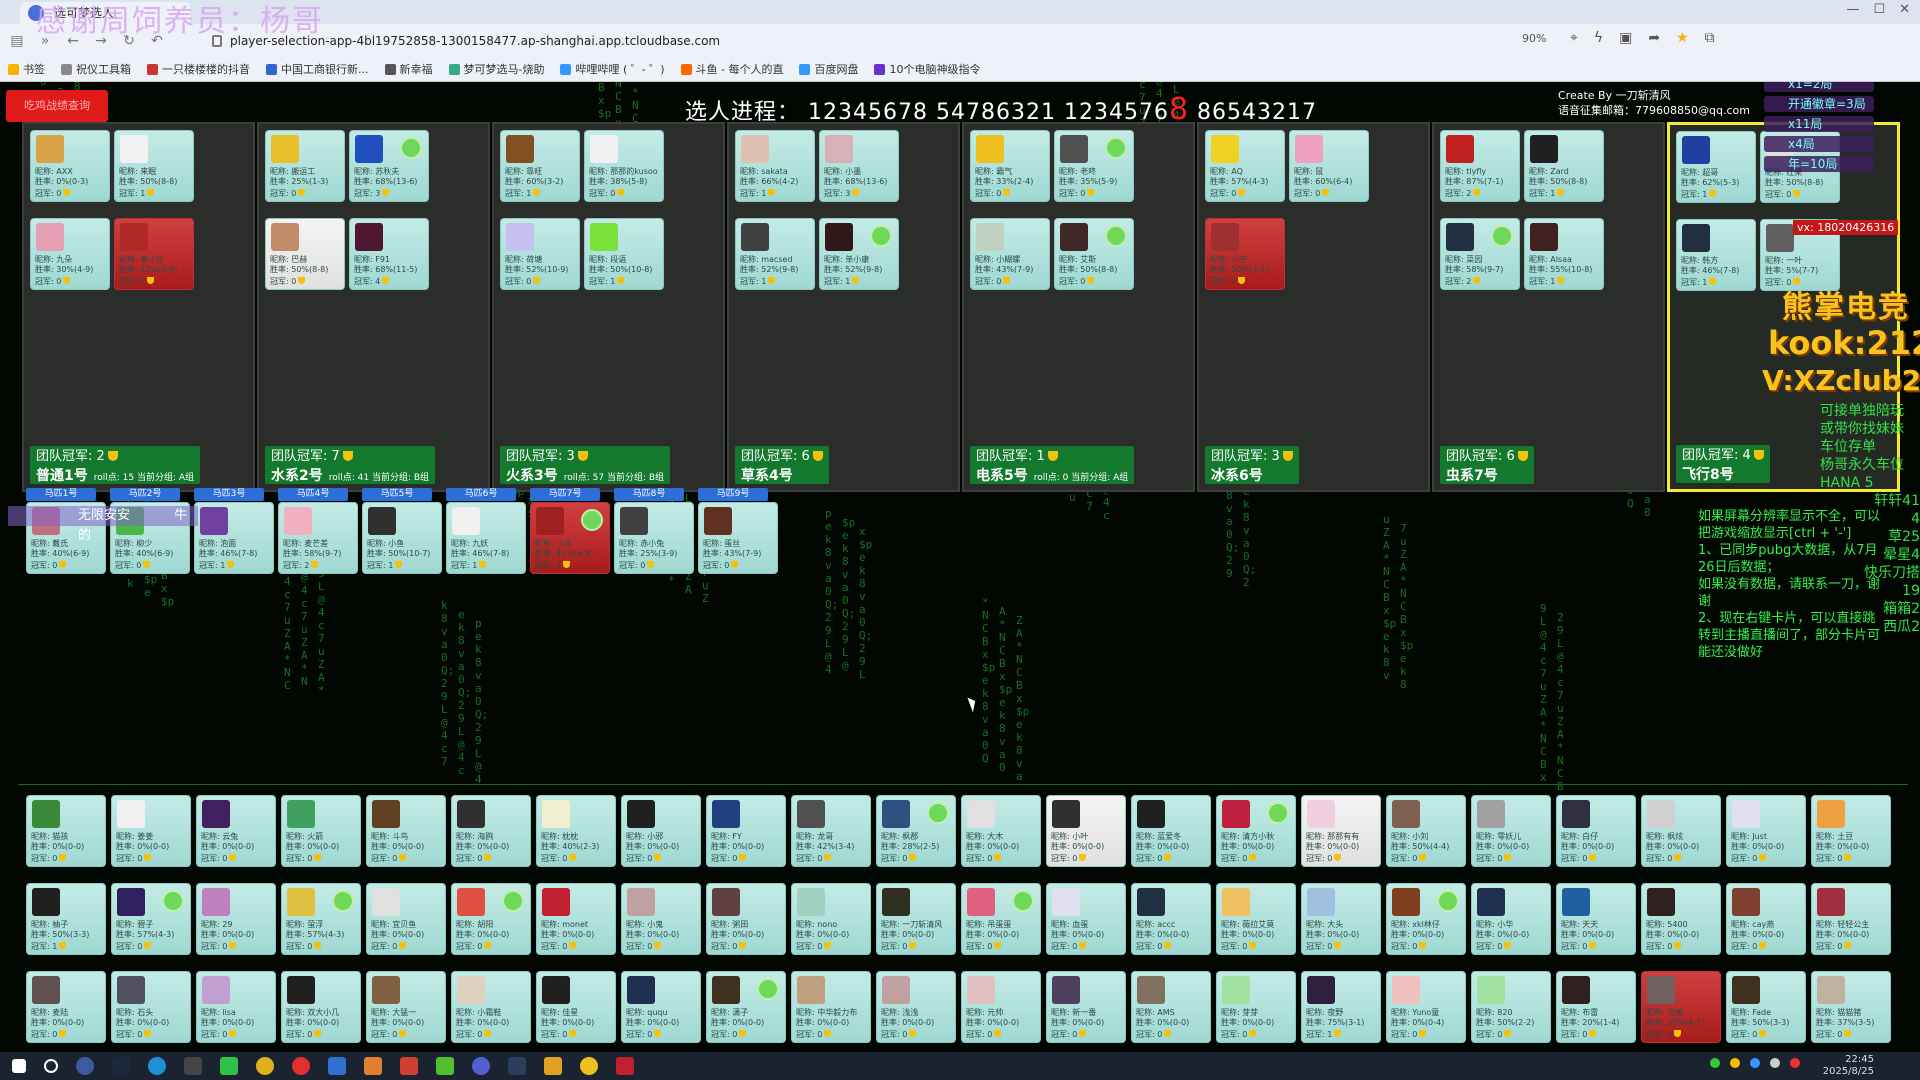 Image resolution: width=1920 pixels, height=1080 pixels. I want to click on player-card: 昵称: 一刀斩清风 胜率: 0%(0-0) 冠军: 0, so click(916, 919).